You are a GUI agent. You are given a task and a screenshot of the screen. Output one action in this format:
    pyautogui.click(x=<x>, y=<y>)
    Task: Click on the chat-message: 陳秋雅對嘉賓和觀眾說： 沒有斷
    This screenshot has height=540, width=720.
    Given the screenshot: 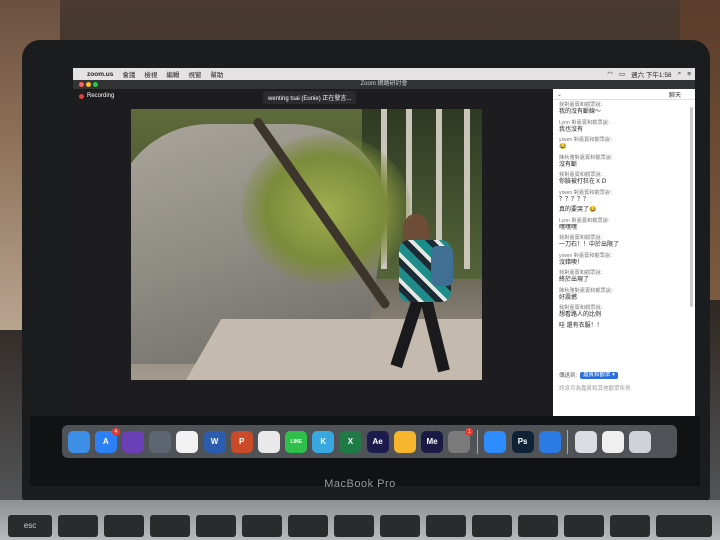 What is the action you would take?
    pyautogui.click(x=624, y=162)
    